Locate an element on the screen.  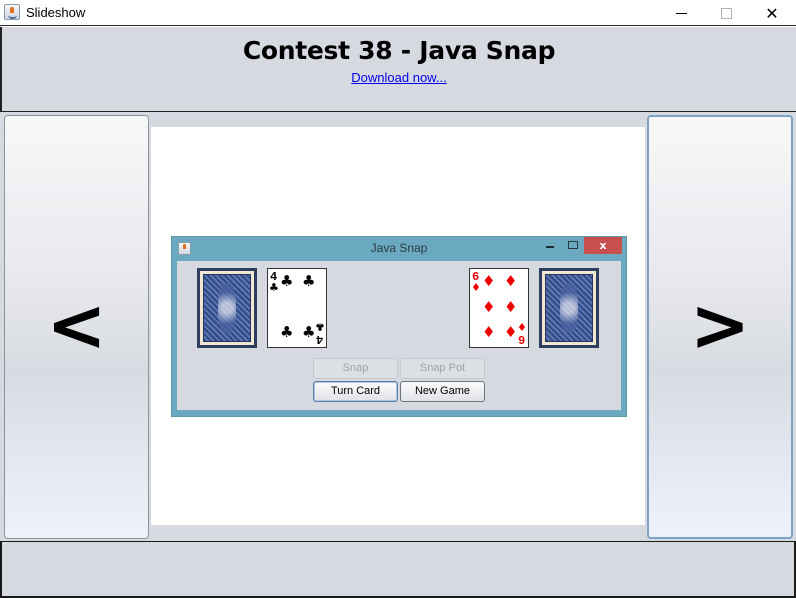
card-rank: 6 is located at coordinates (522, 339).